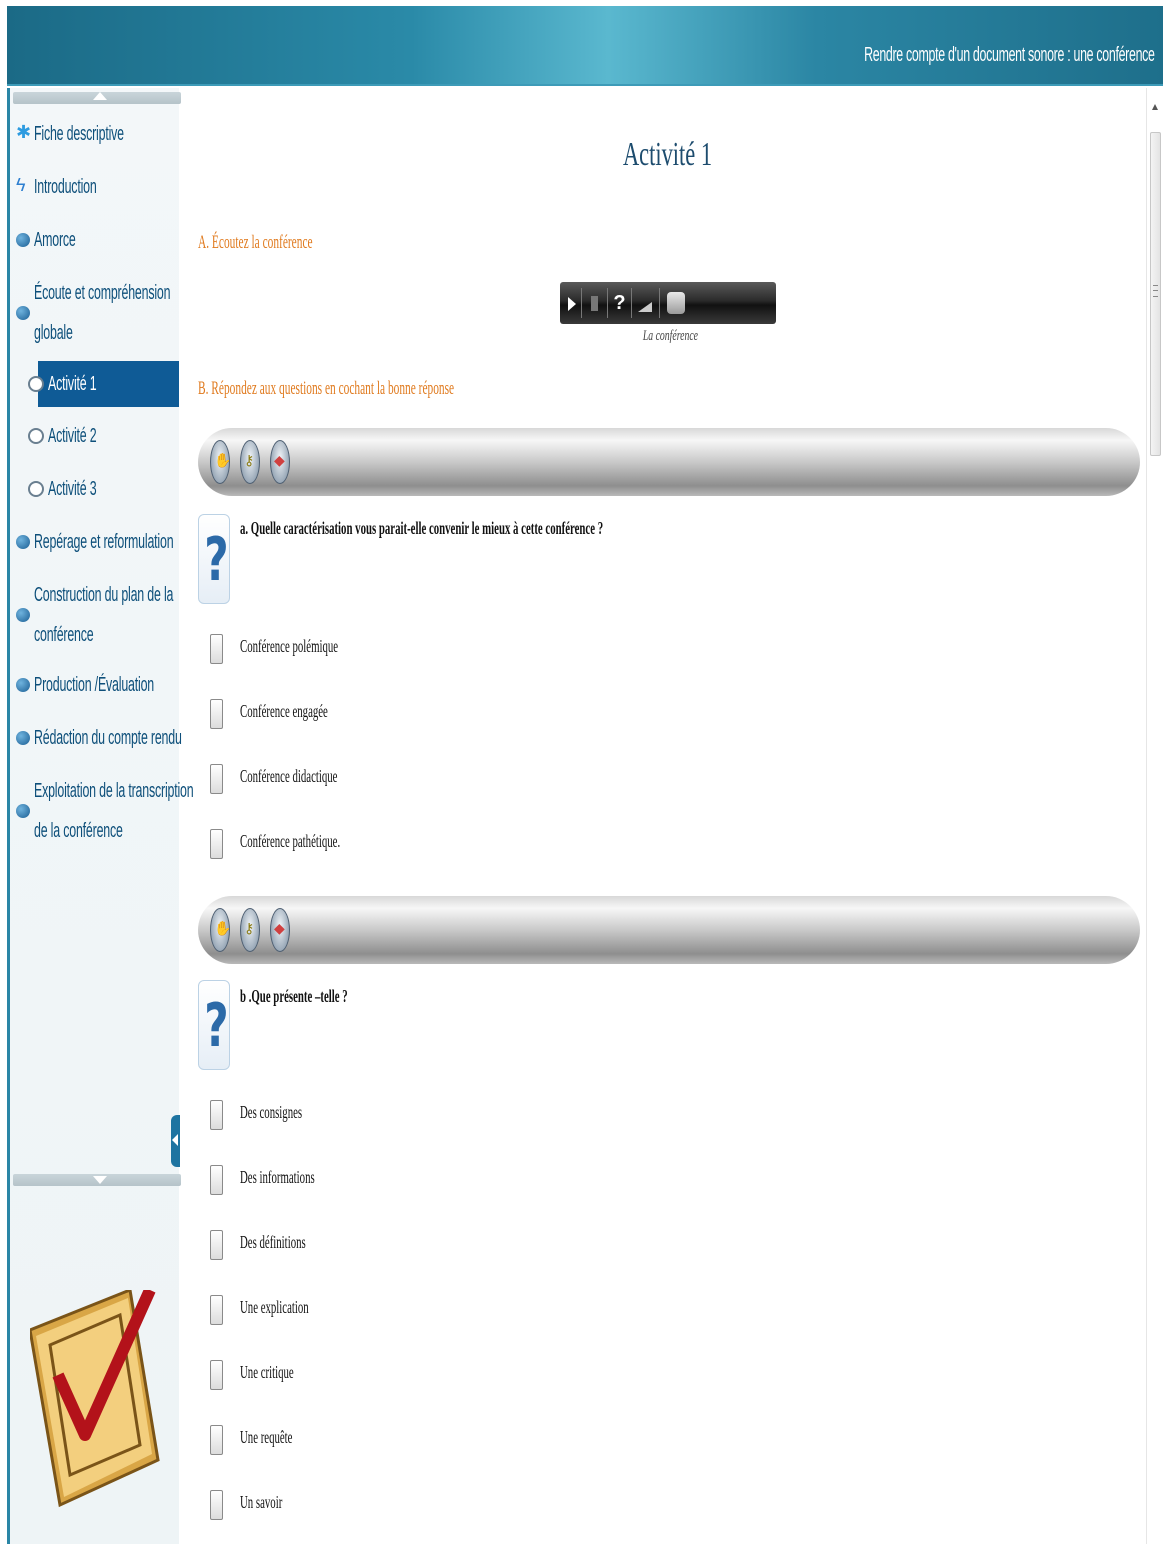  Describe the element at coordinates (294, 996) in the screenshot. I see `question-b-text: b .Que présente –telle ?` at that location.